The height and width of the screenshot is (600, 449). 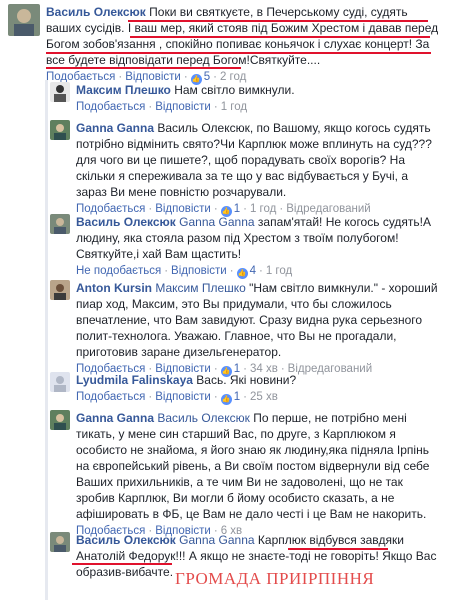 I want to click on comment-actions: Подобається · Відповісти · 👍 1 · 25 хв, so click(x=177, y=398).